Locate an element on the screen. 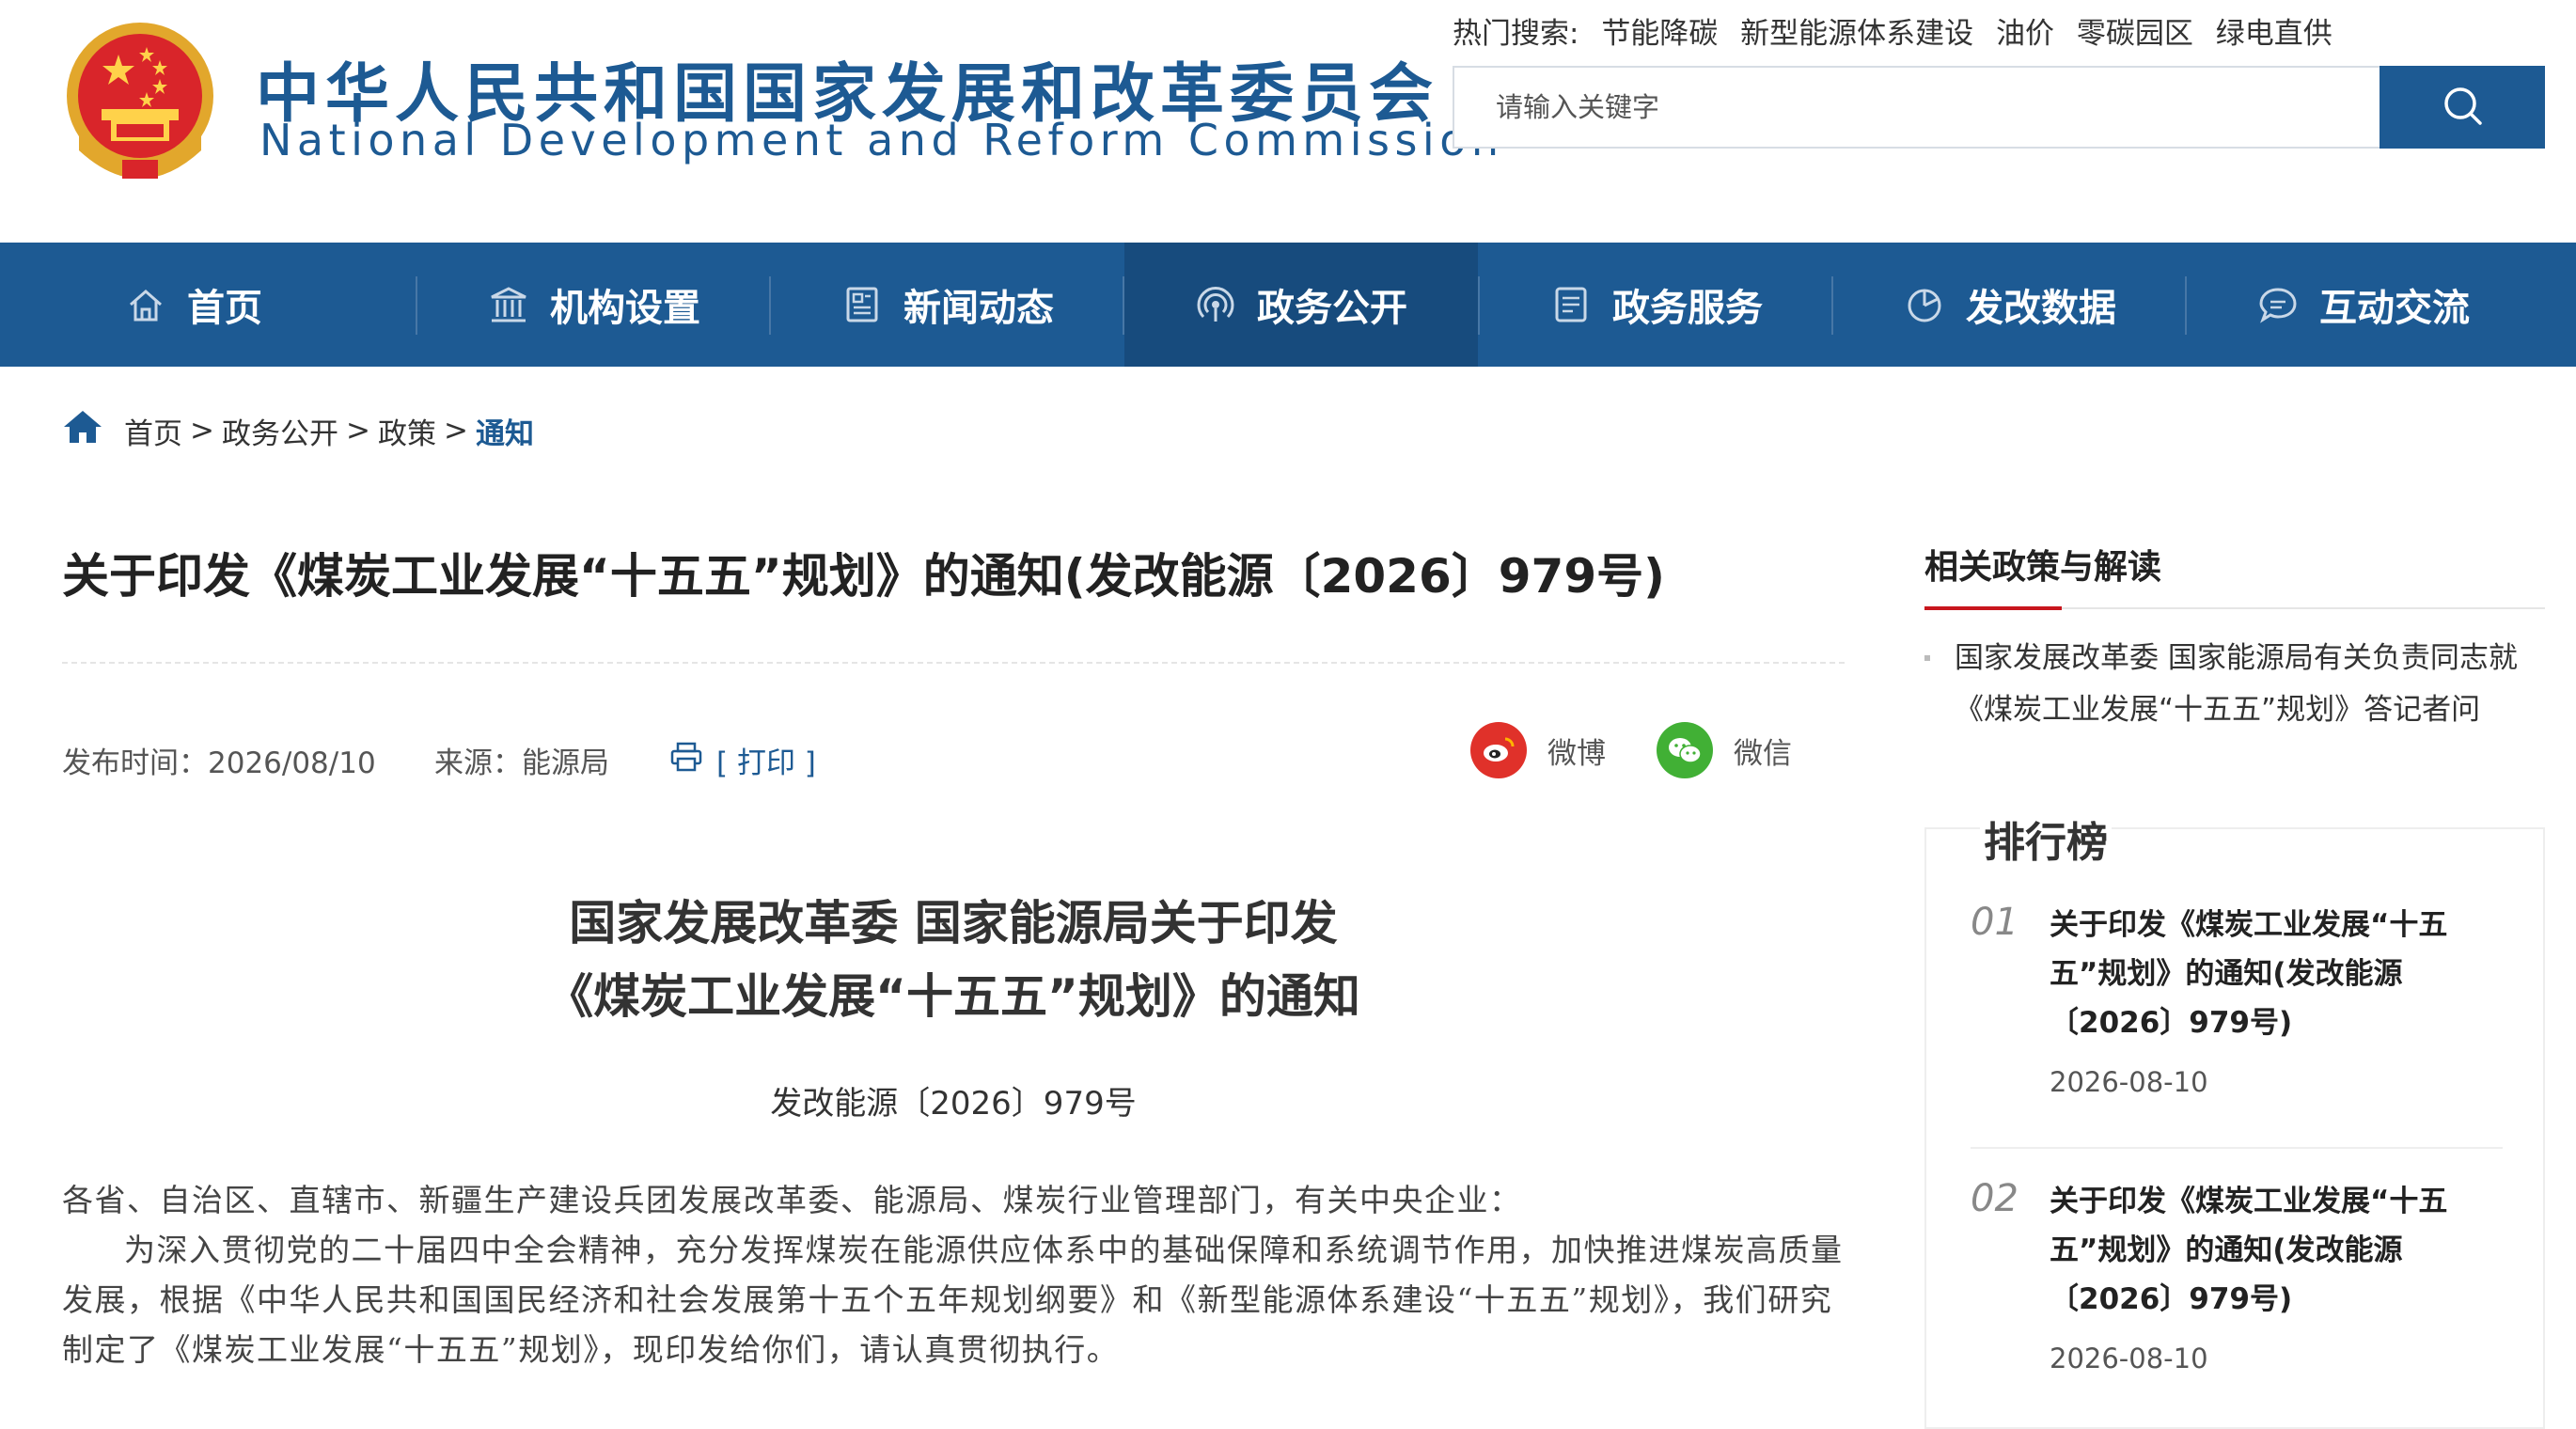 Image resolution: width=2576 pixels, height=1429 pixels. nav-label: 新闻动态 is located at coordinates (979, 309).